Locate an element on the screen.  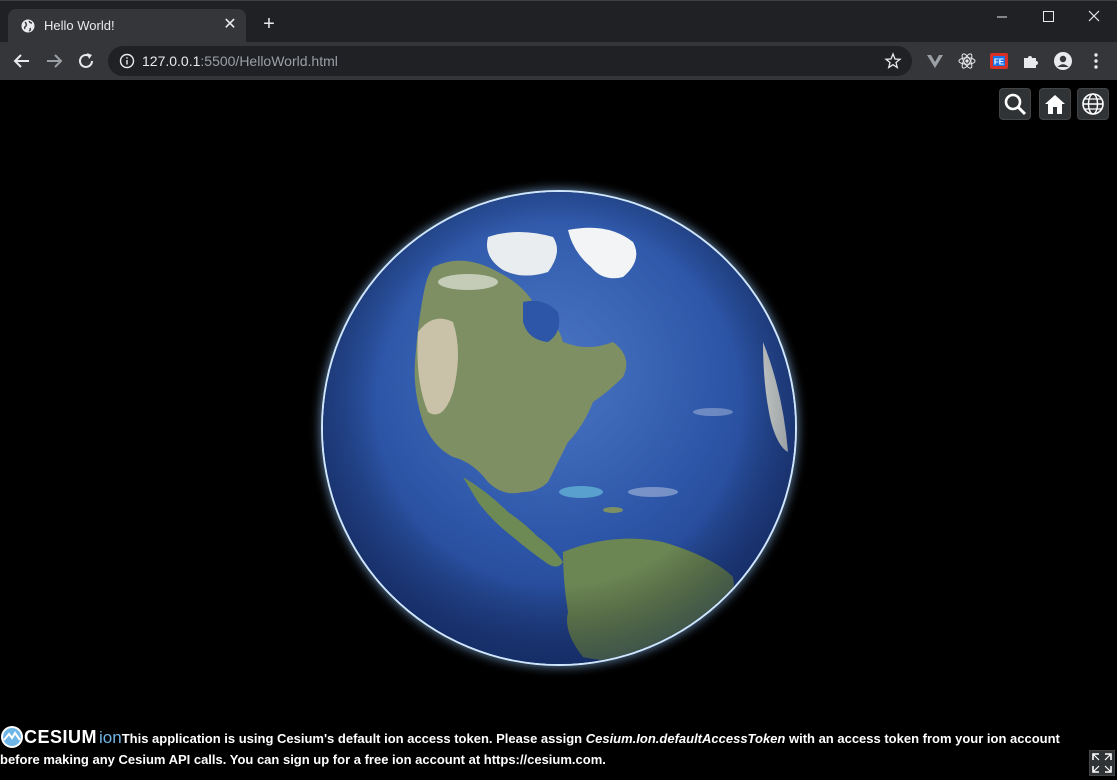
url-path: :5500/HelloWorld.html is located at coordinates (269, 61).